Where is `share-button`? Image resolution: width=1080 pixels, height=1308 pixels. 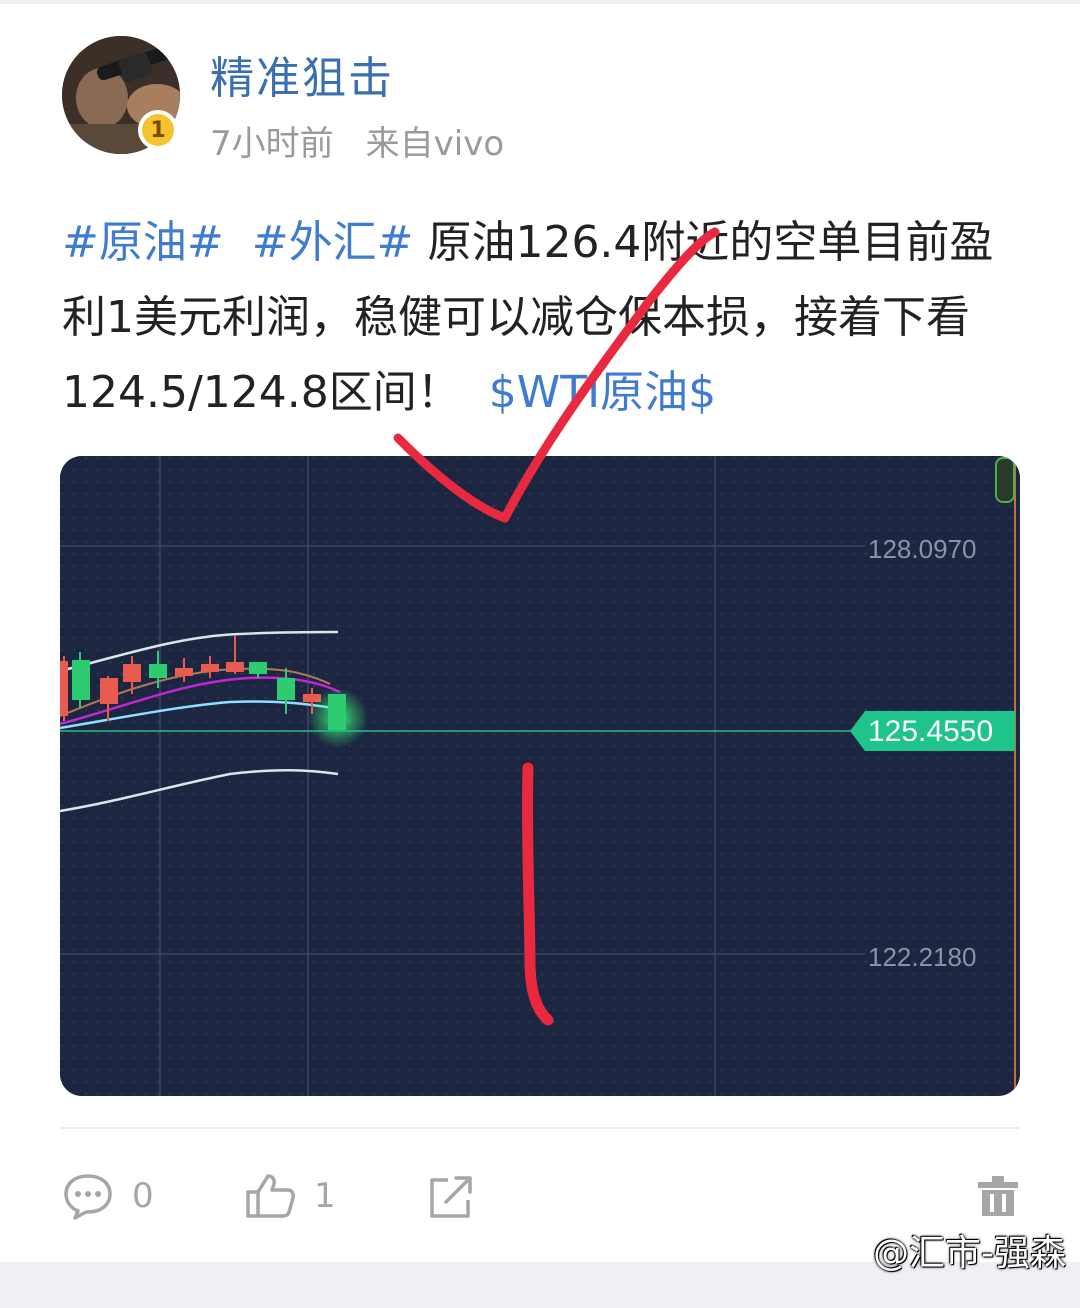 share-button is located at coordinates (452, 1196).